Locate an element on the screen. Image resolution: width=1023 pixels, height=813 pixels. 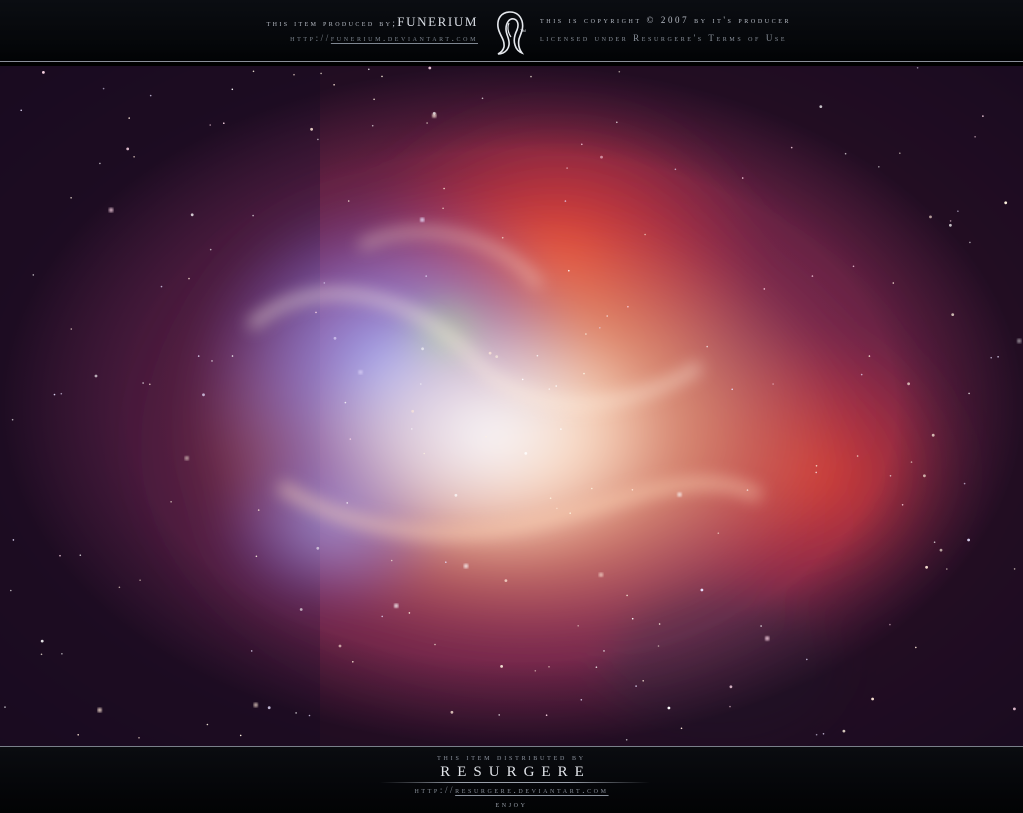
distributor-url-host: resurgere.deviantart.com is located at coordinates (531, 790).